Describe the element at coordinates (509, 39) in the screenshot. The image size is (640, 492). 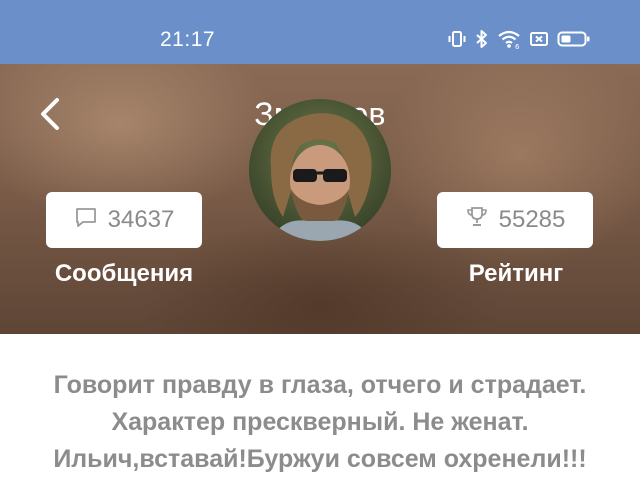
I see `wifi-icon: 6` at that location.